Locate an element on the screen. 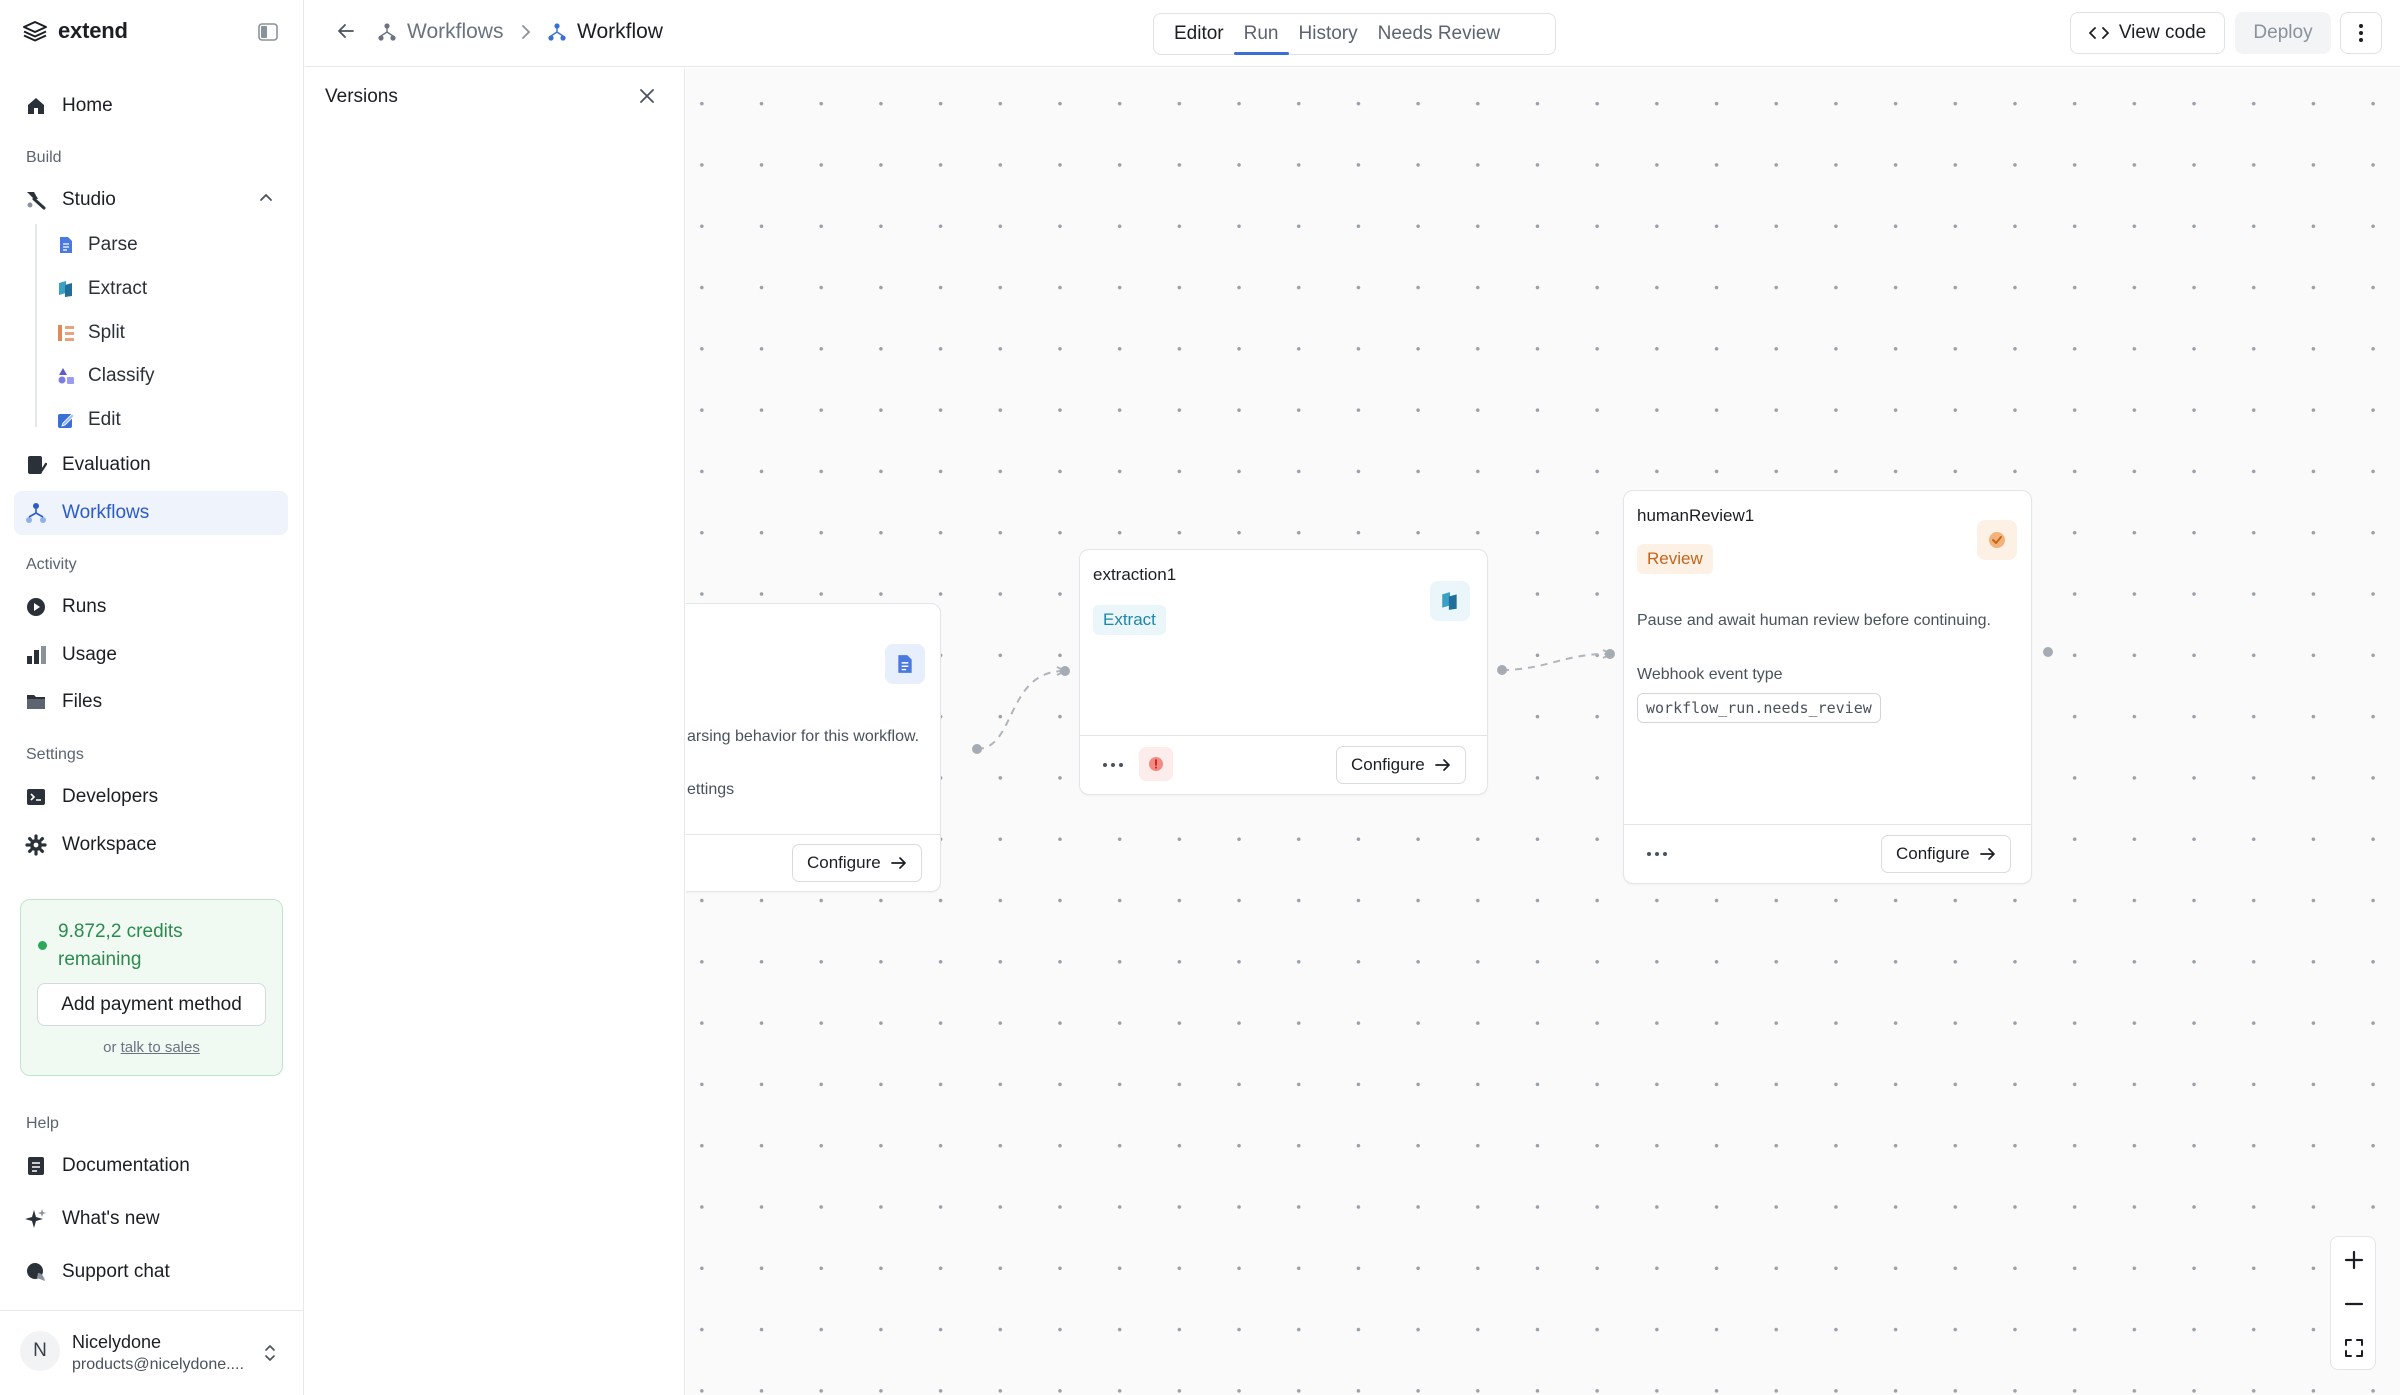  nav-home: Home is located at coordinates (151, 106).